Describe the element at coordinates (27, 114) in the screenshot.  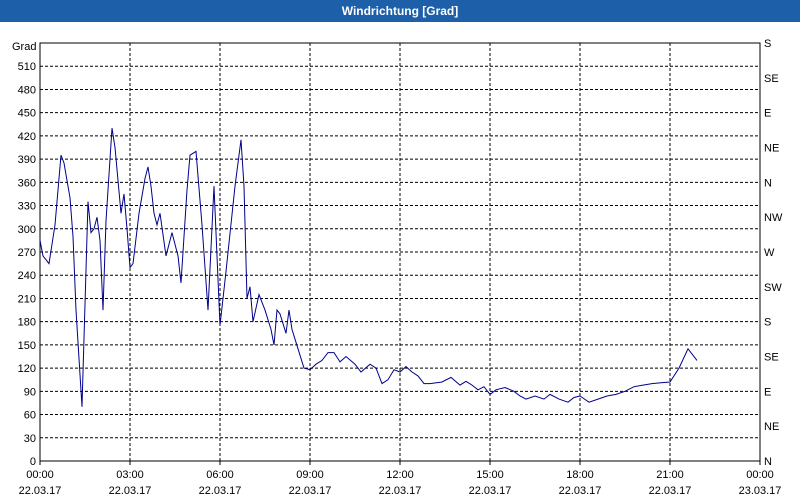
I see `y-tick-label: 450` at that location.